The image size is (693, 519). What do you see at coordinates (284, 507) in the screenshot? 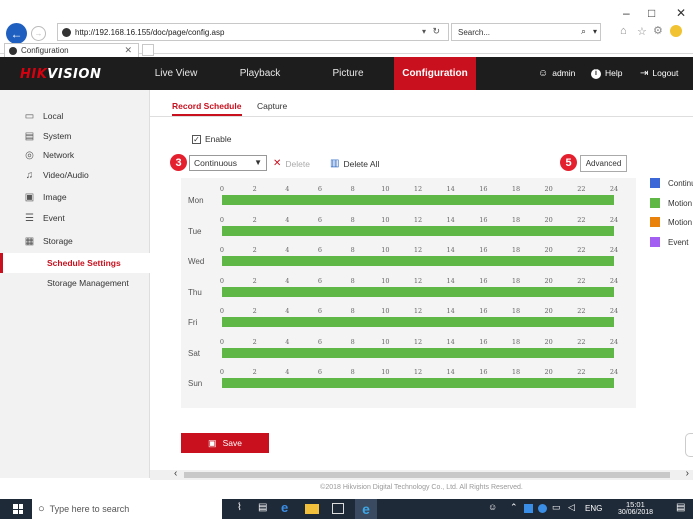
I see `edge-icon: e` at bounding box center [284, 507].